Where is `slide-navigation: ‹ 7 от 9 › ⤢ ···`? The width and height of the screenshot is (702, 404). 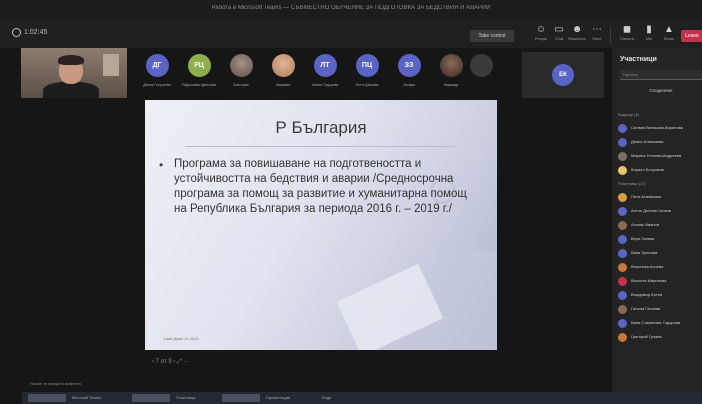
slide-navigation: ‹ 7 от 9 › ⤢ ··· is located at coordinates (170, 362).